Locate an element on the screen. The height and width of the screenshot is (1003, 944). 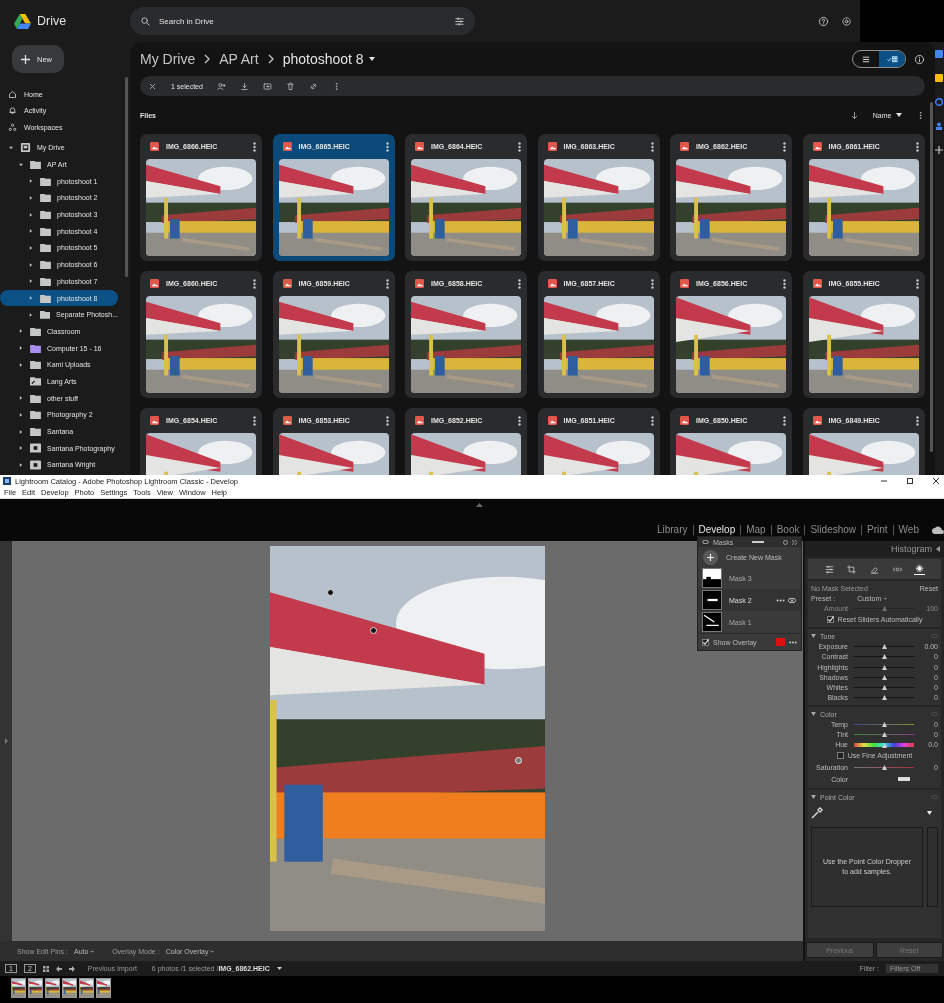
overlay-color-swatch is located at coordinates (780, 642).